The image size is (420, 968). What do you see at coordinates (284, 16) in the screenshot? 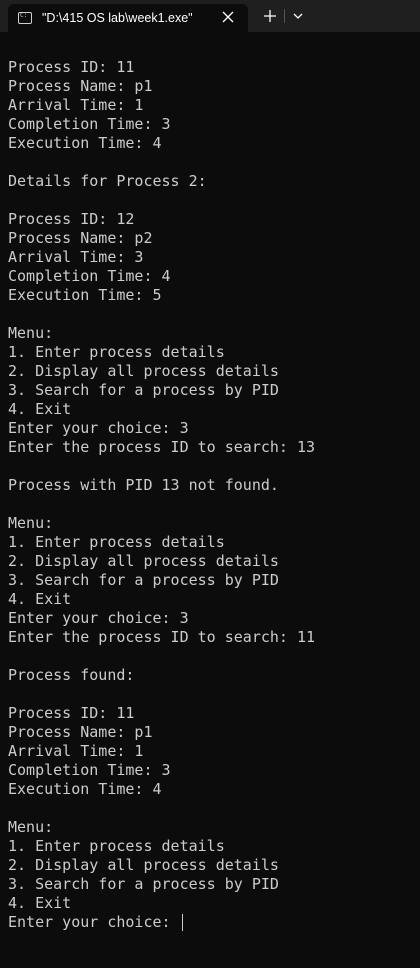
I see `tab-separator` at bounding box center [284, 16].